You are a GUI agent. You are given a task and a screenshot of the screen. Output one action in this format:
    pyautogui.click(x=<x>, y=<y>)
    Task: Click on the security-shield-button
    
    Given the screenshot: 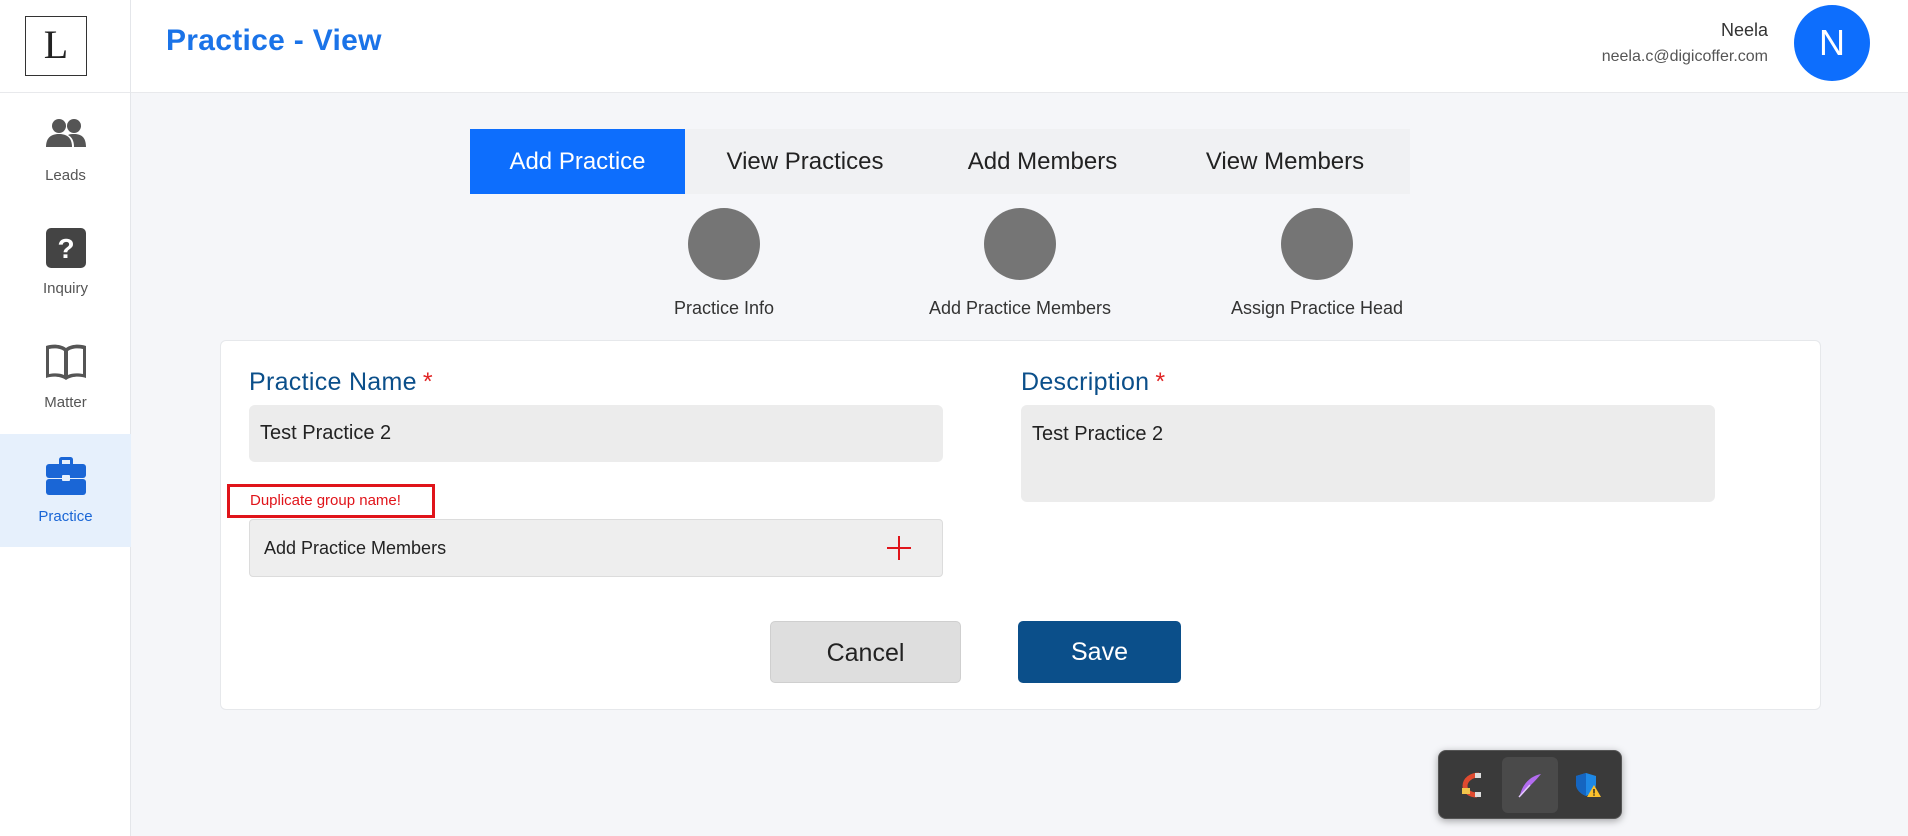 What is the action you would take?
    pyautogui.click(x=1588, y=785)
    